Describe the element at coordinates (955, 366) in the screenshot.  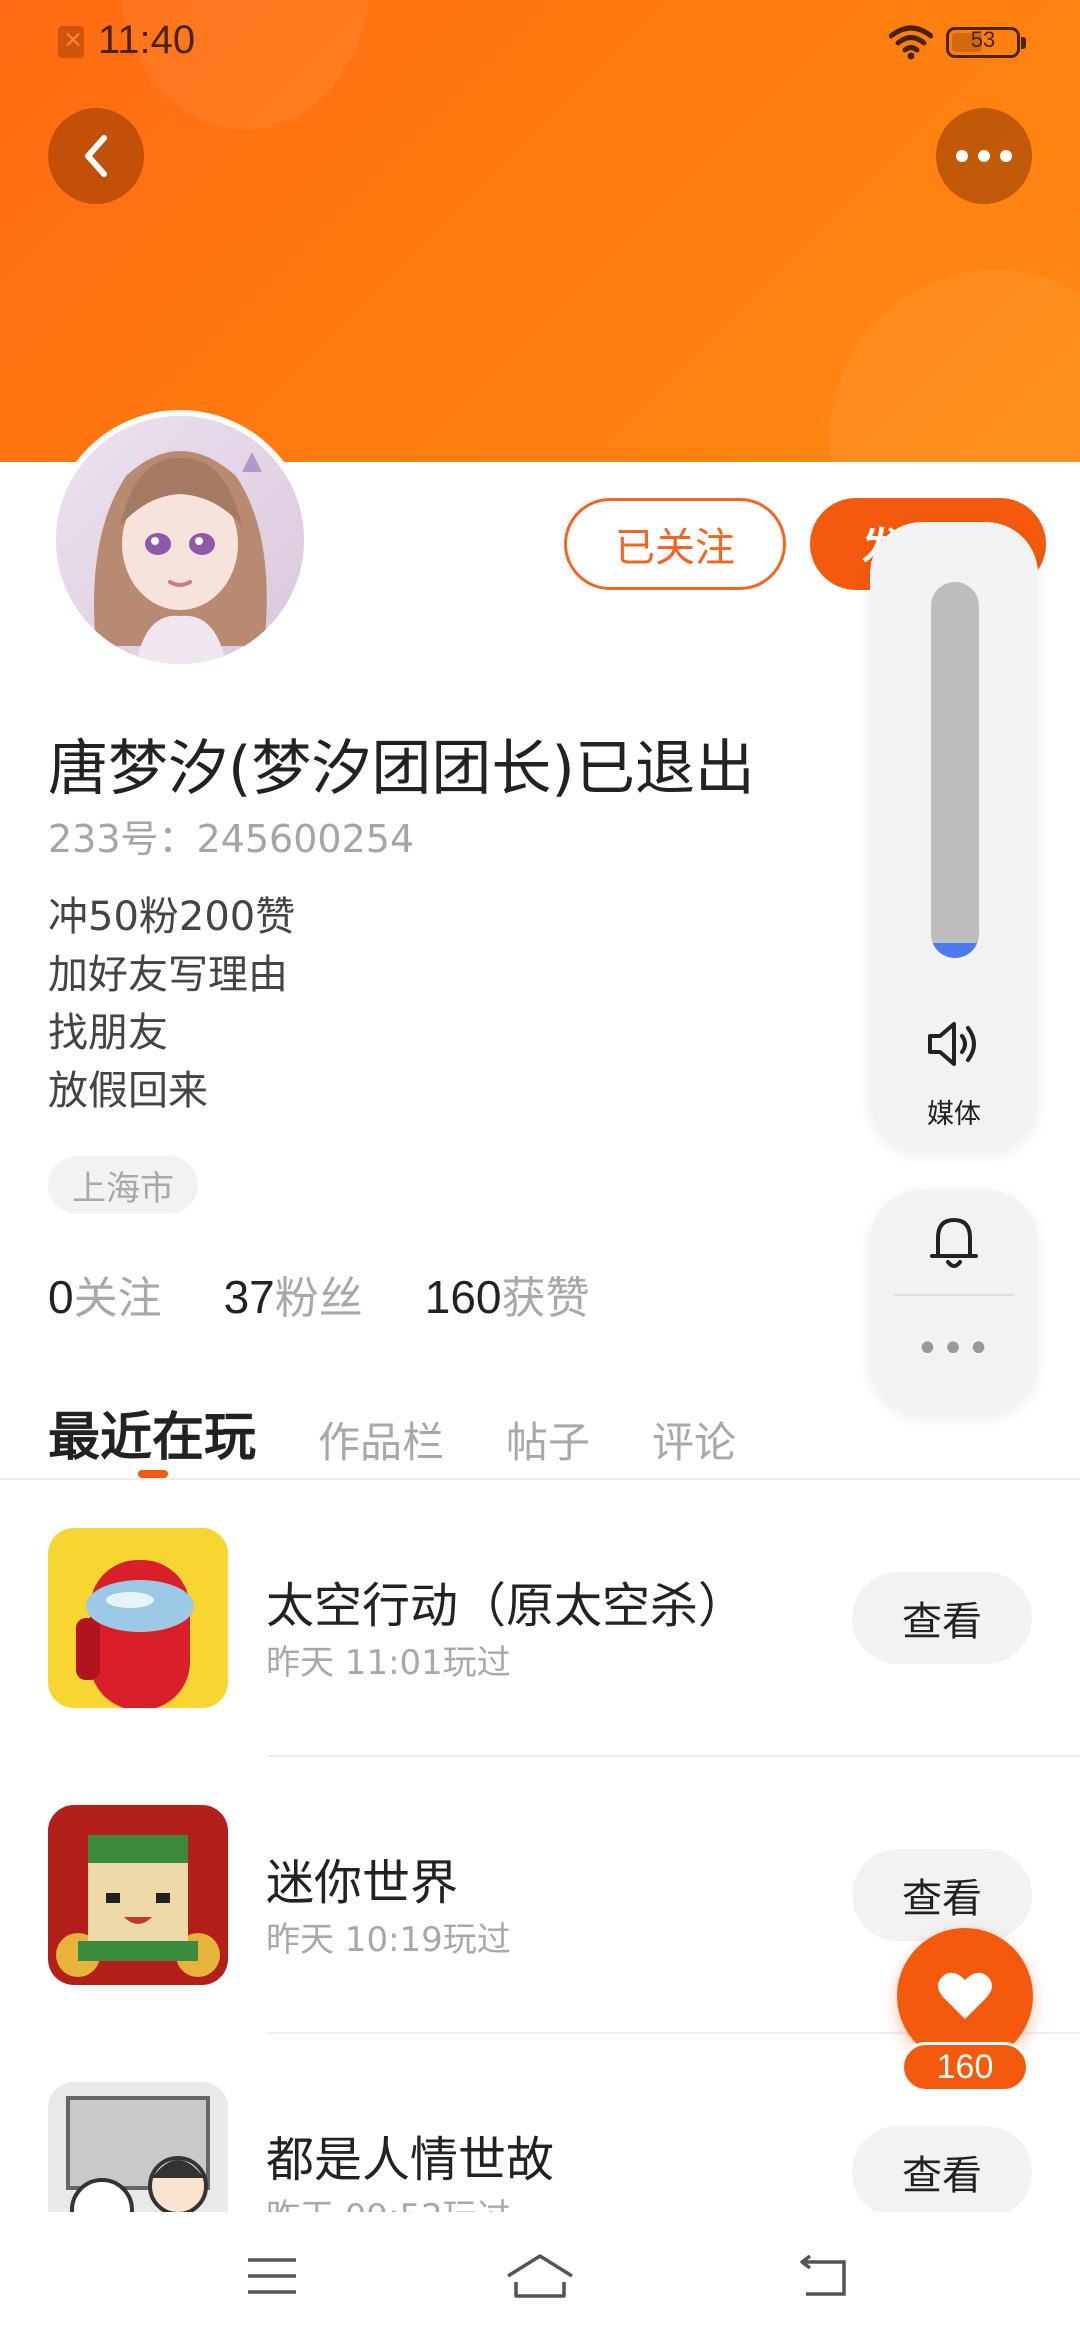
I see `banner-decoration` at that location.